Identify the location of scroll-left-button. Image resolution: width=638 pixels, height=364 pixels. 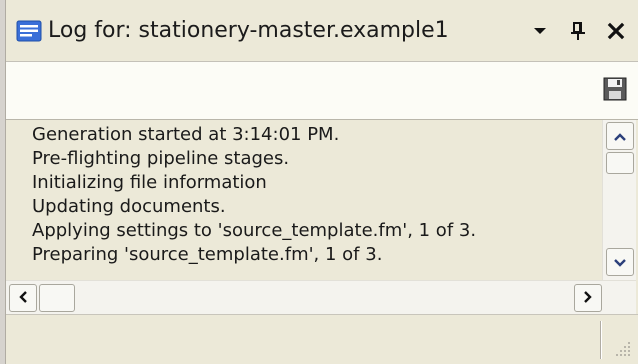
(23, 298).